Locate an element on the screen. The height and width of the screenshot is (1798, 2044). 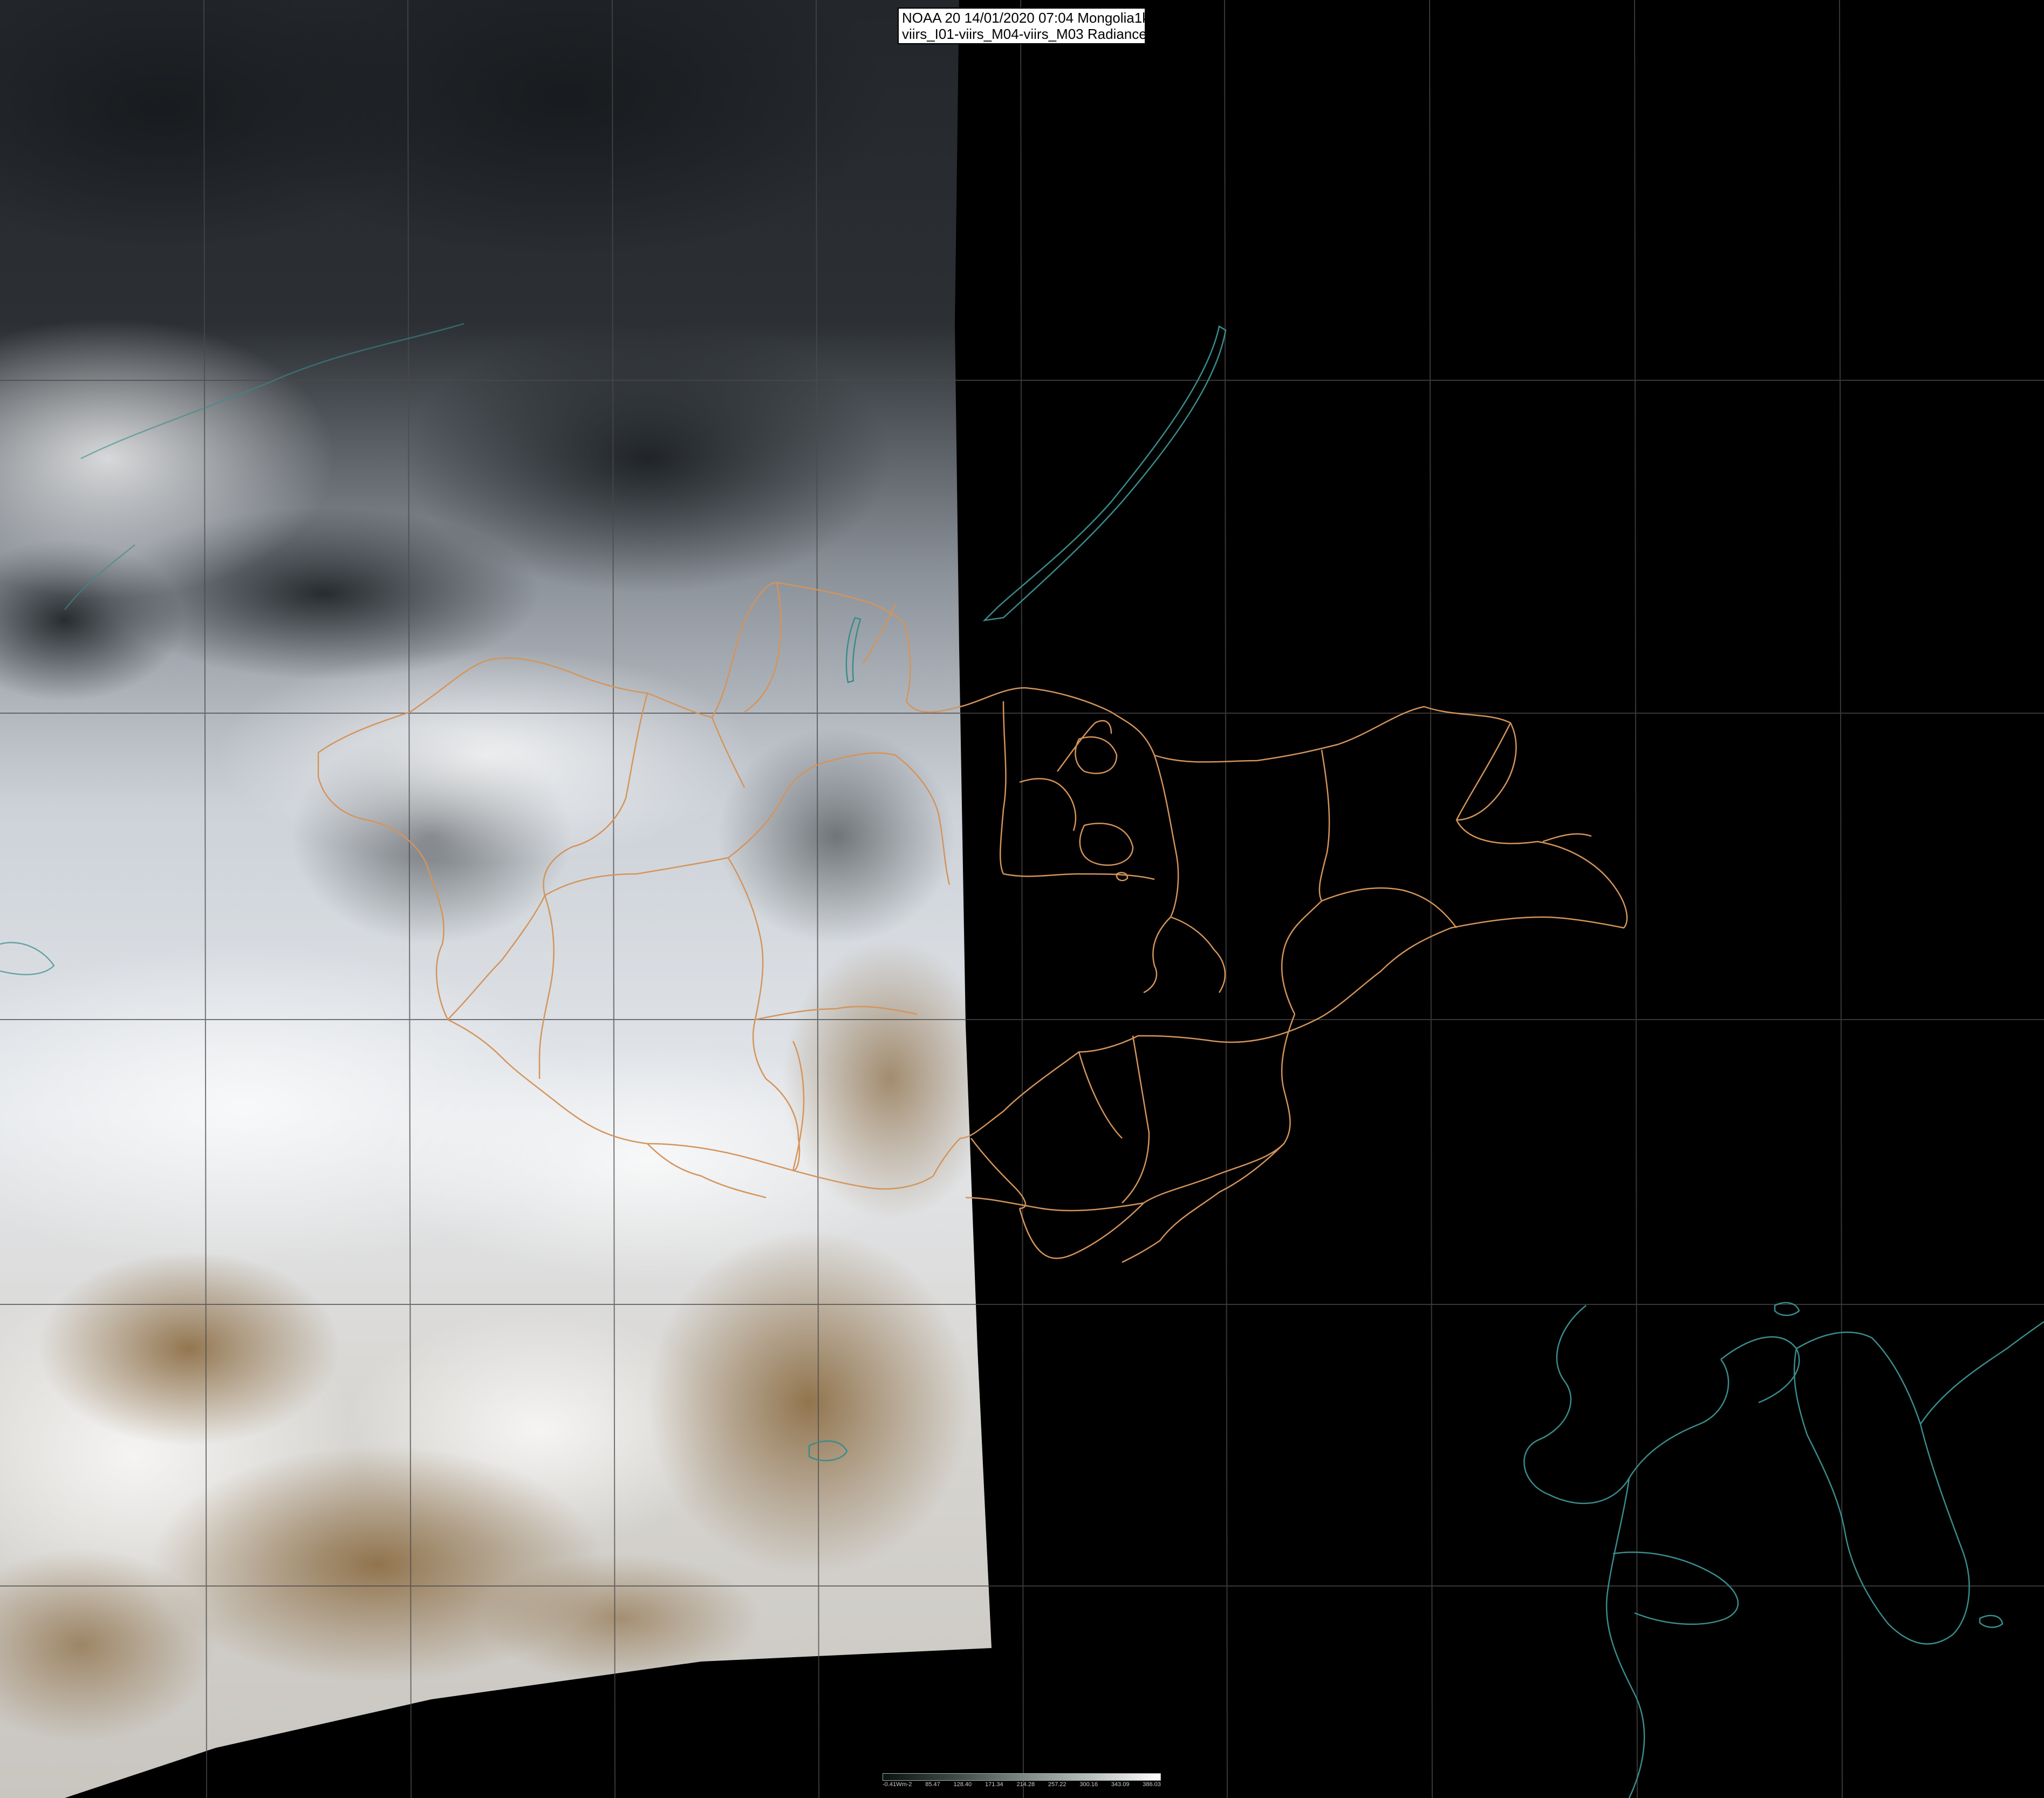
title-line-2: viirs_I01-viirs_M04-viirs_M03 Radiance is located at coordinates (1024, 34).